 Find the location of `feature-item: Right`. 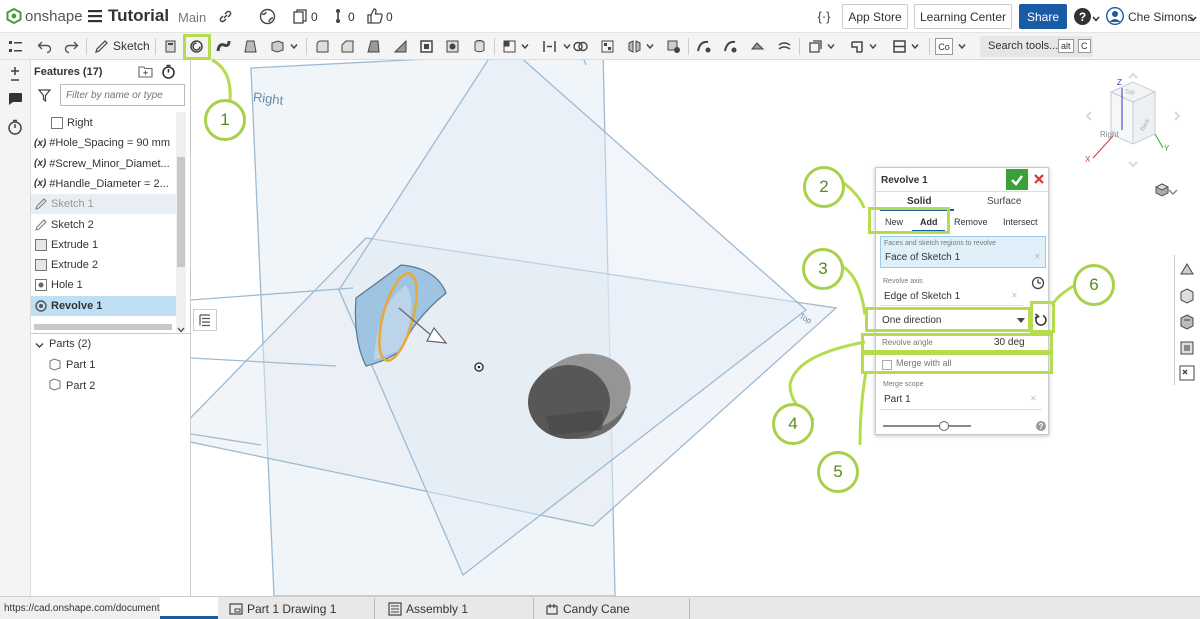

feature-item: Right is located at coordinates (103, 123).